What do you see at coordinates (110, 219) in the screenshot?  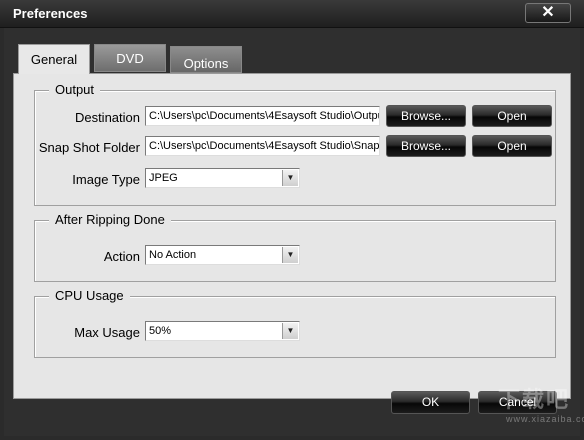 I see `after-ripping-group-title: After Ripping Done` at bounding box center [110, 219].